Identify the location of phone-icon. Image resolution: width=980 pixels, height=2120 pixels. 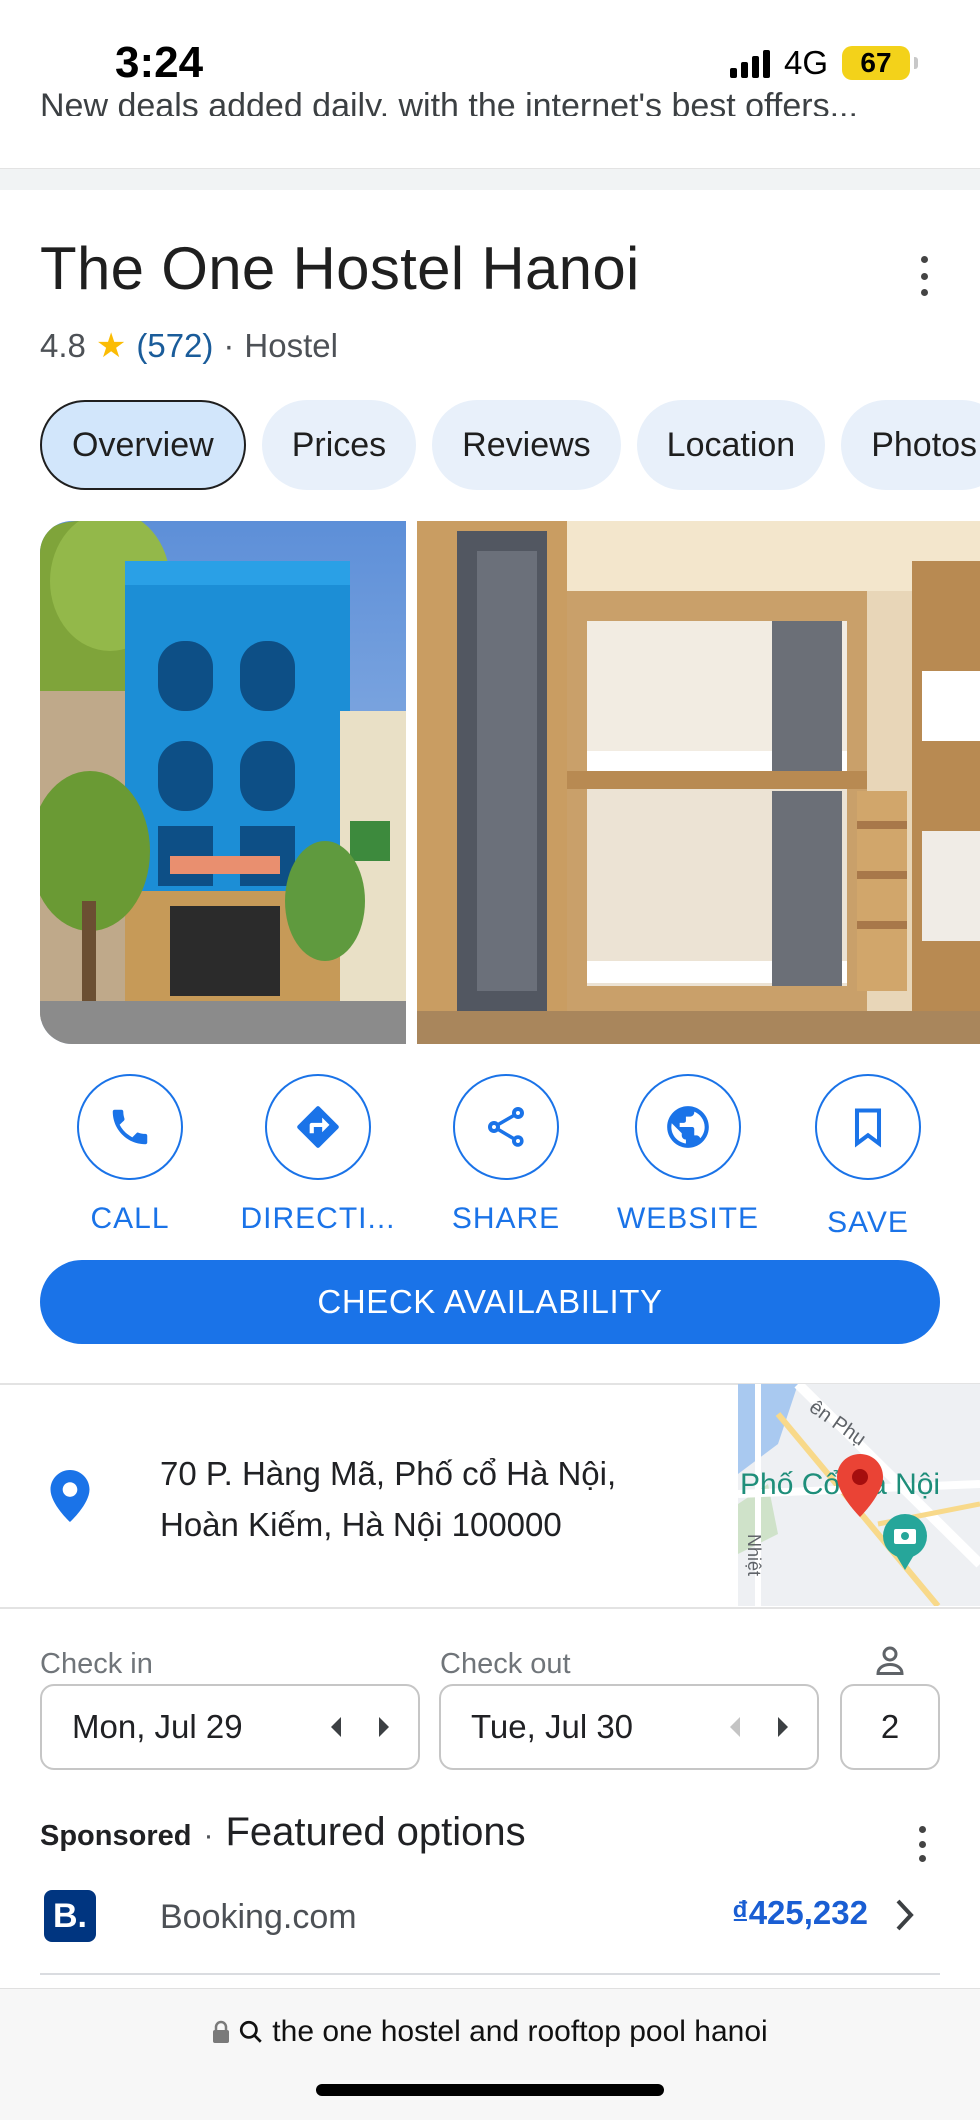
(130, 1127).